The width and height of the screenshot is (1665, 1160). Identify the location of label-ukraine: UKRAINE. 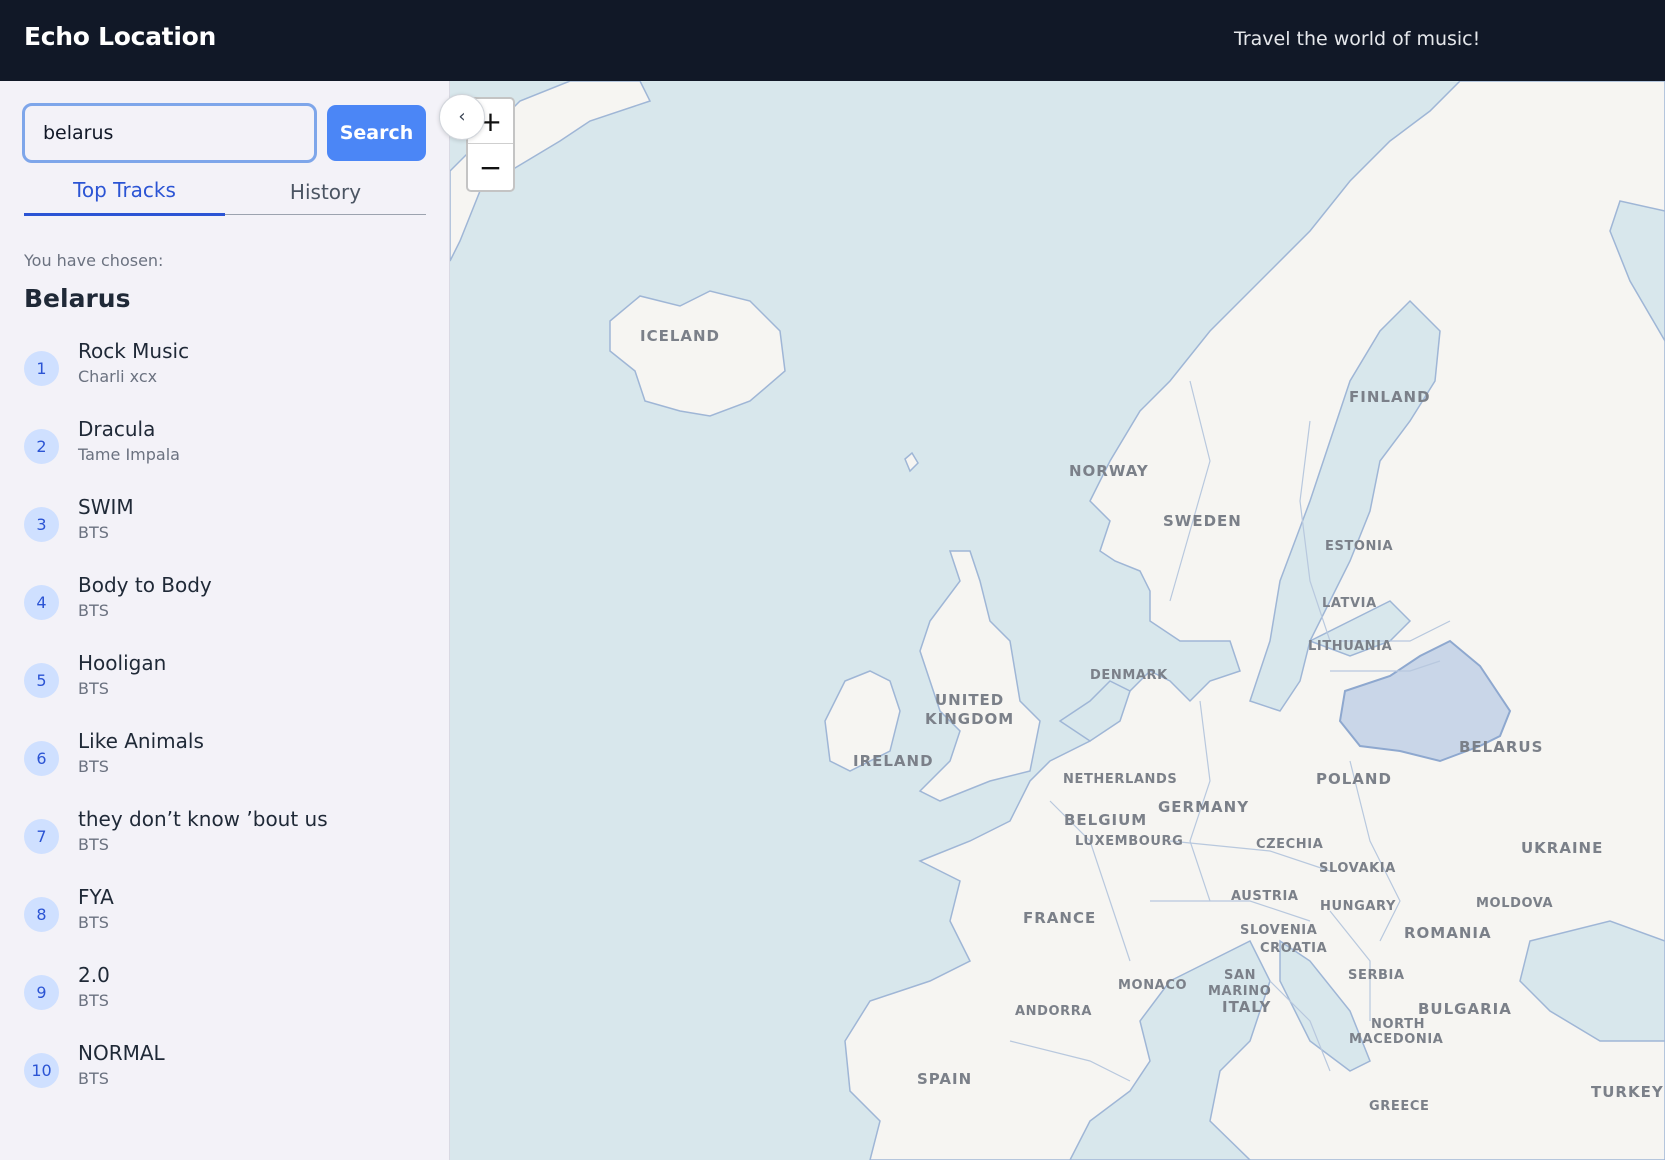
(1562, 848).